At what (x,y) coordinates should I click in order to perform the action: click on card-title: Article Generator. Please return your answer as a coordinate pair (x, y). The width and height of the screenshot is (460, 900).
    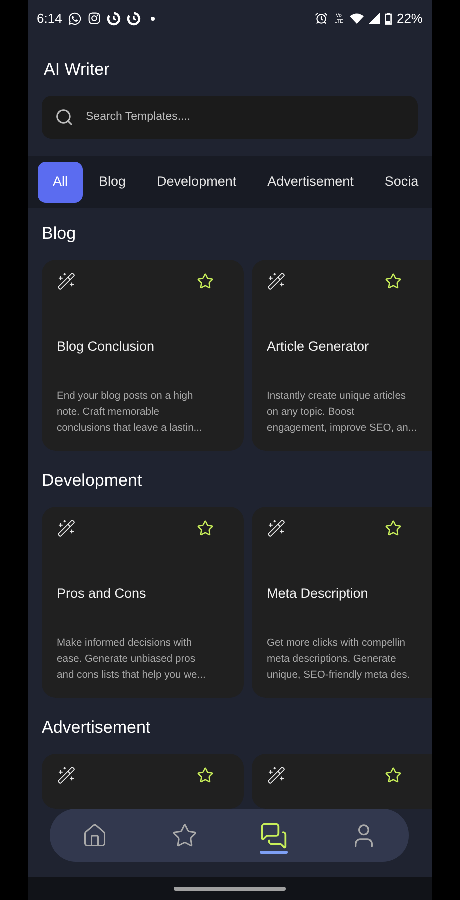
    Looking at the image, I should click on (318, 347).